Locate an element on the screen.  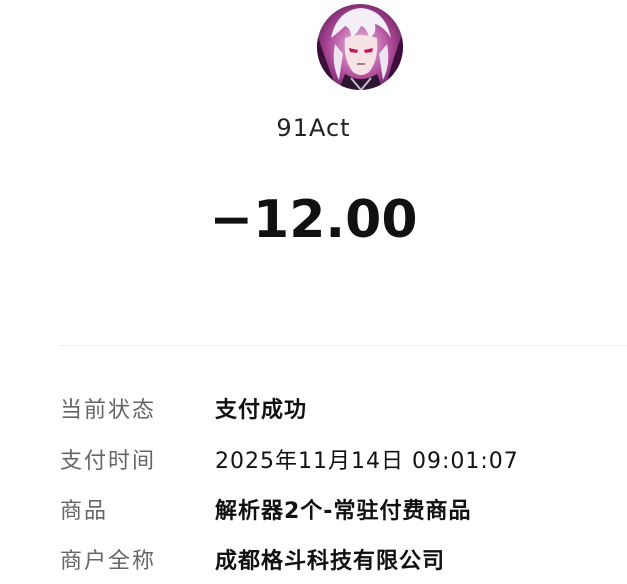
payment-amount: −12.00 is located at coordinates (313, 220).